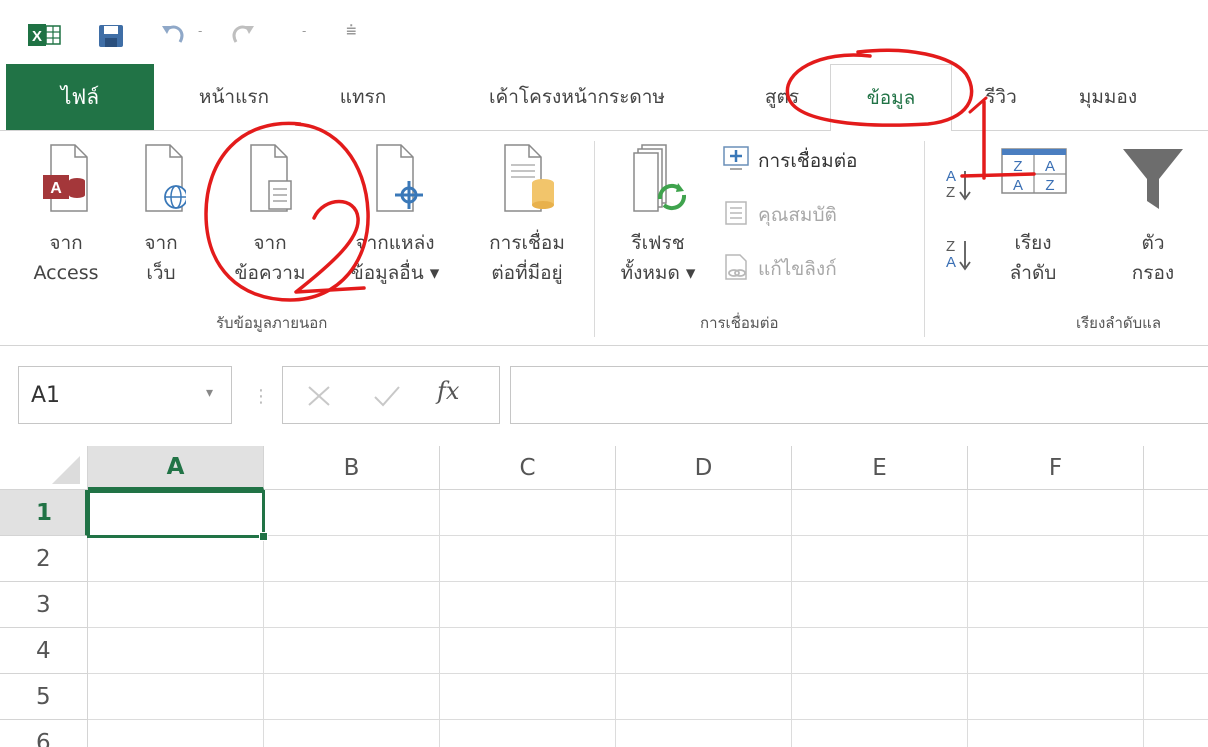 This screenshot has height=747, width=1208. Describe the element at coordinates (263, 536) in the screenshot. I see `fill-handle` at that location.